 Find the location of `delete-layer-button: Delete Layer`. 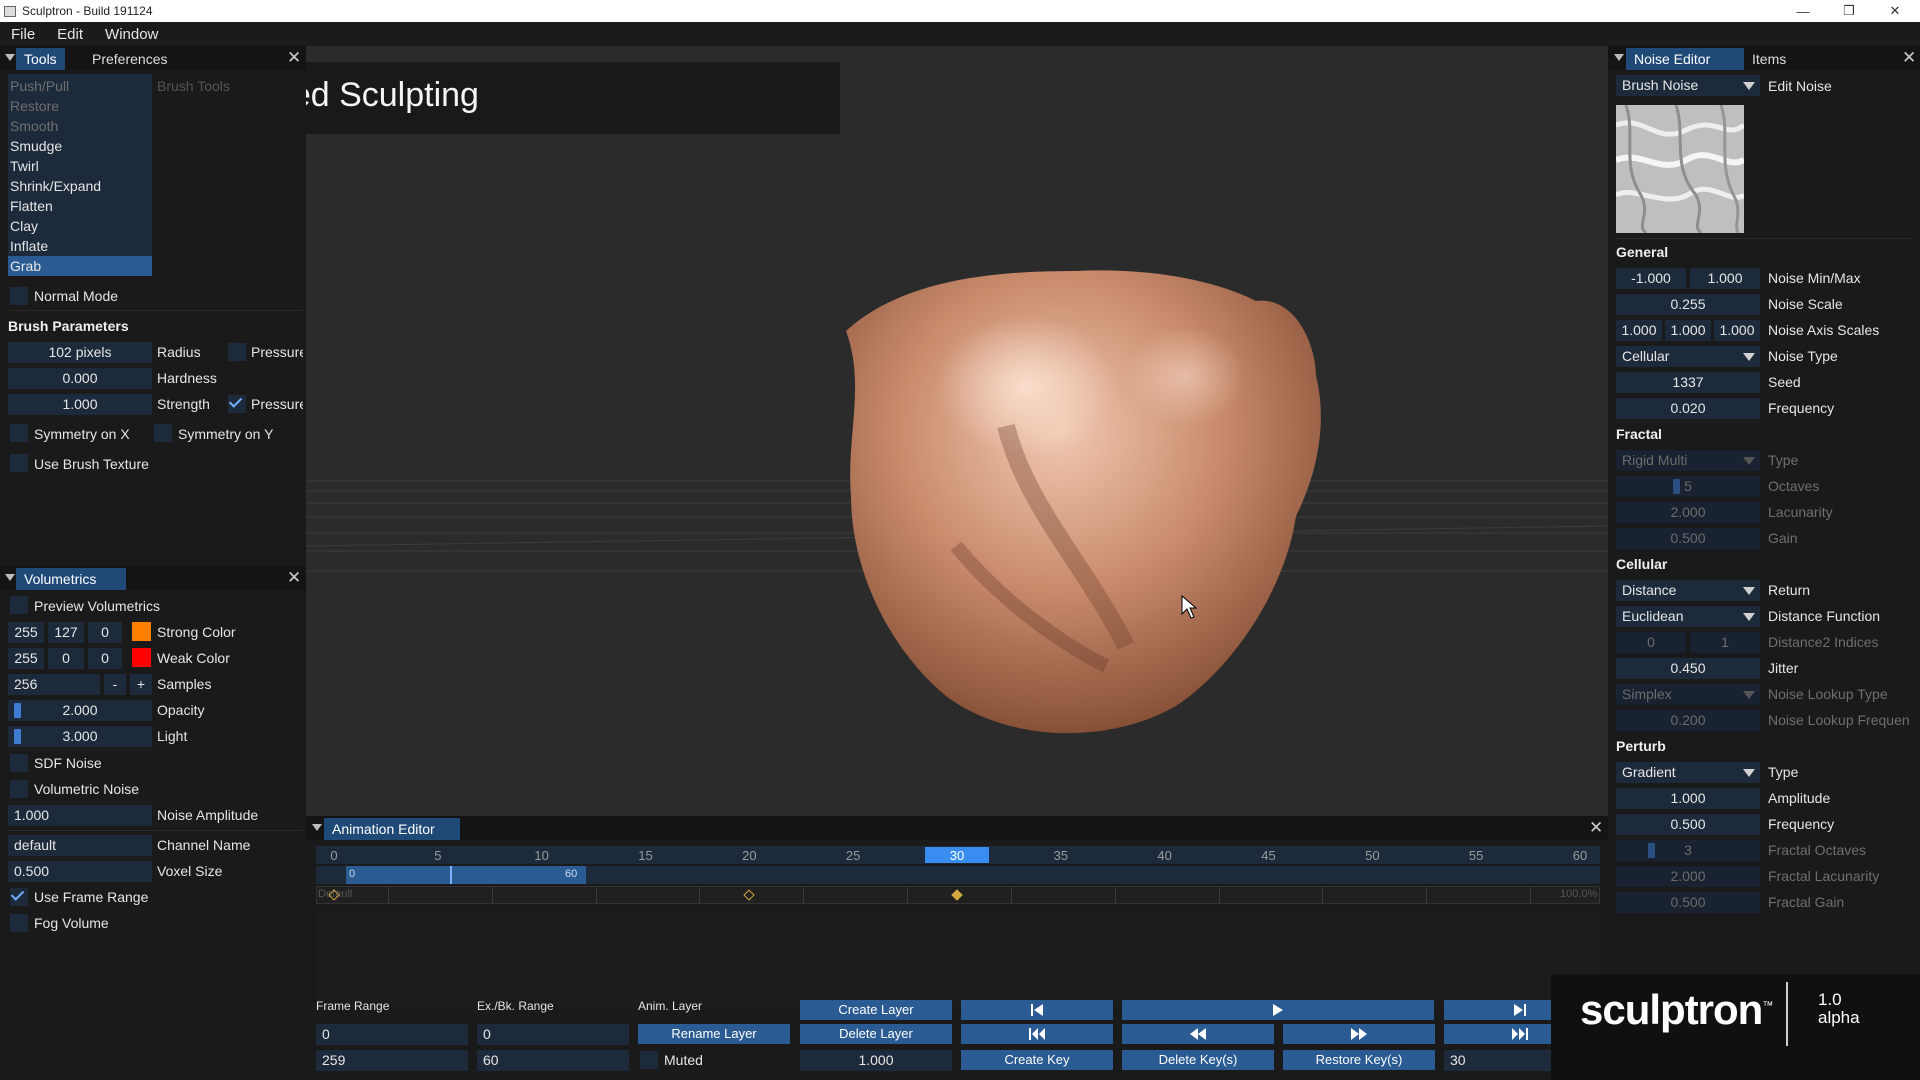

delete-layer-button: Delete Layer is located at coordinates (876, 1034).